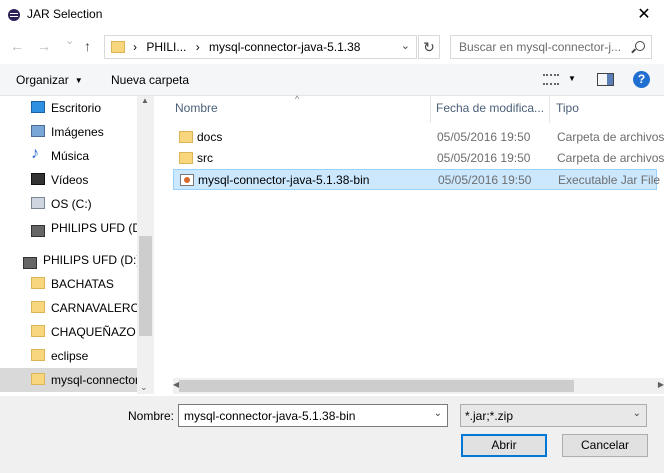 The height and width of the screenshot is (473, 664). I want to click on sidebar-item-folder: CHAQUEÑAZO 2, so click(68, 332).